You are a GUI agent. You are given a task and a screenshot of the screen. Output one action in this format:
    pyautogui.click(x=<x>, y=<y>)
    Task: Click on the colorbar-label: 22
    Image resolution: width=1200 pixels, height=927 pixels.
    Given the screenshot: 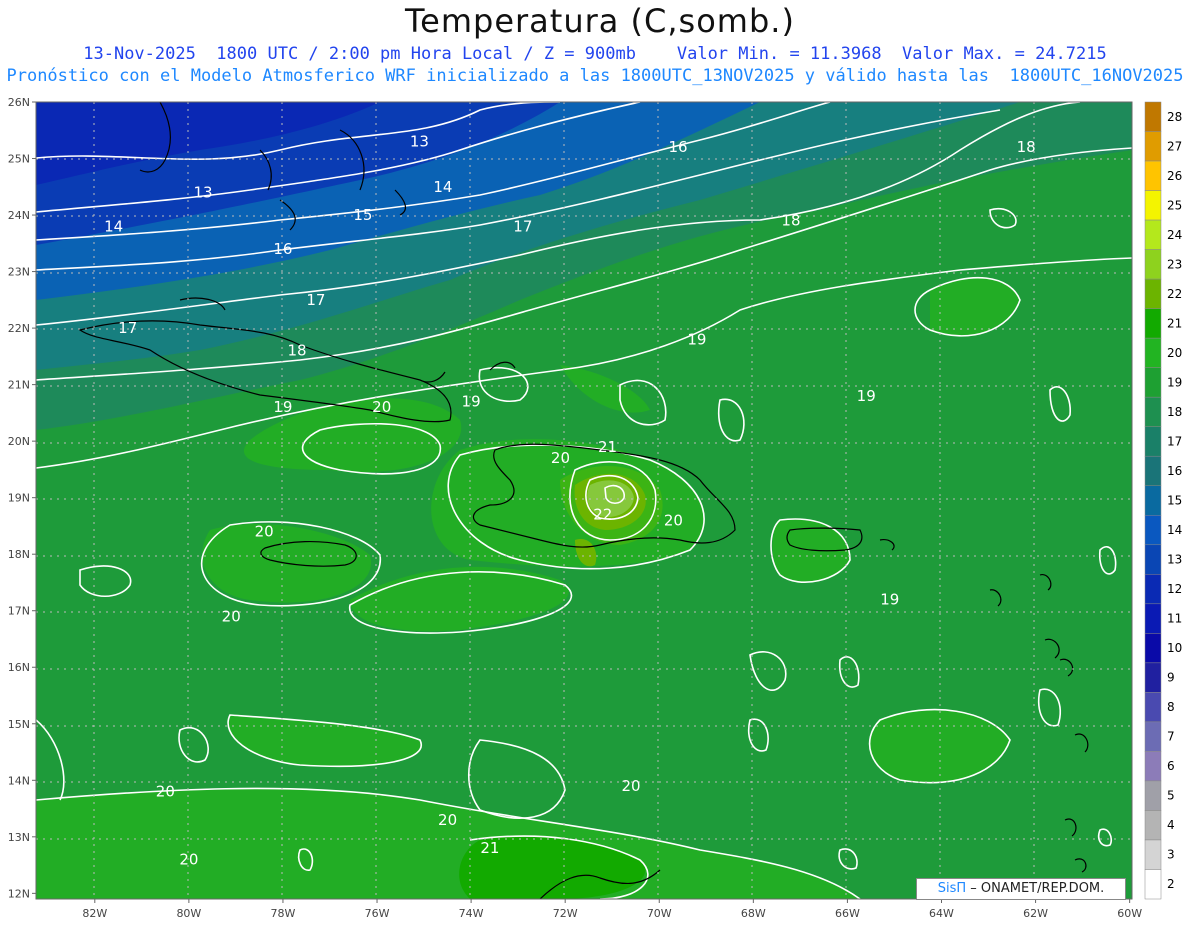 What is the action you would take?
    pyautogui.click(x=1174, y=294)
    